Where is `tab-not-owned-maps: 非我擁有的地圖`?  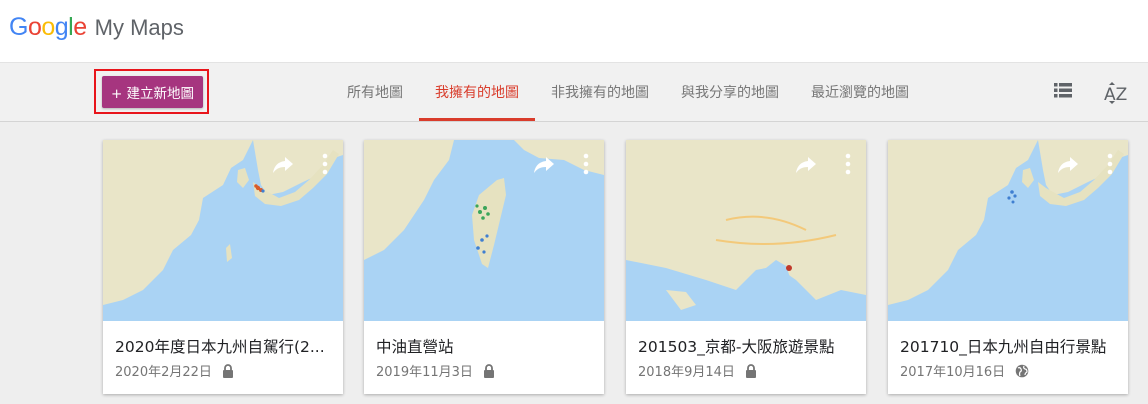 tab-not-owned-maps: 非我擁有的地圖 is located at coordinates (600, 92).